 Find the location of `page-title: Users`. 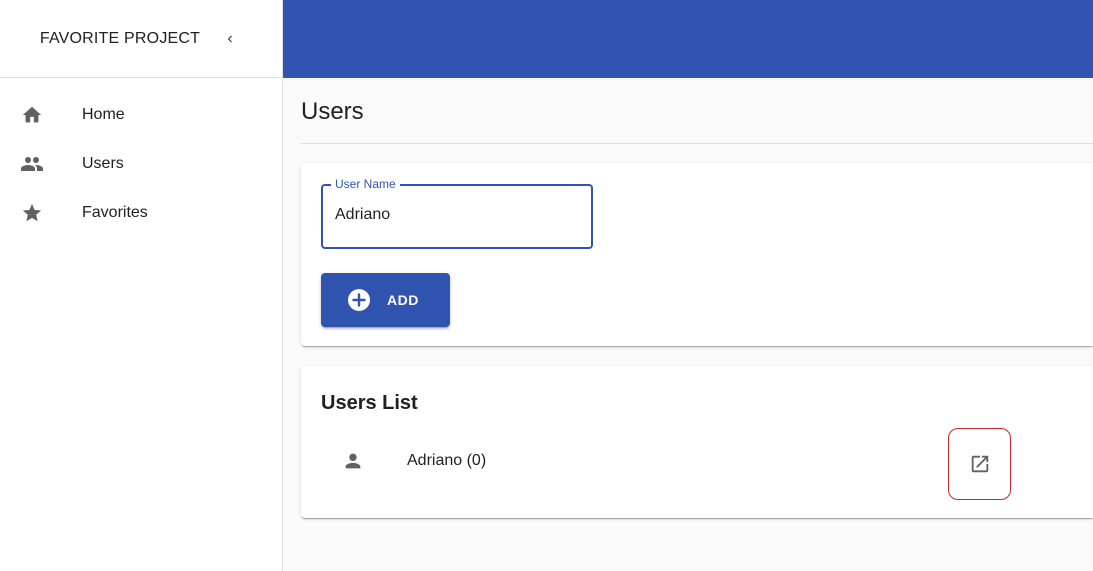

page-title: Users is located at coordinates (697, 111).